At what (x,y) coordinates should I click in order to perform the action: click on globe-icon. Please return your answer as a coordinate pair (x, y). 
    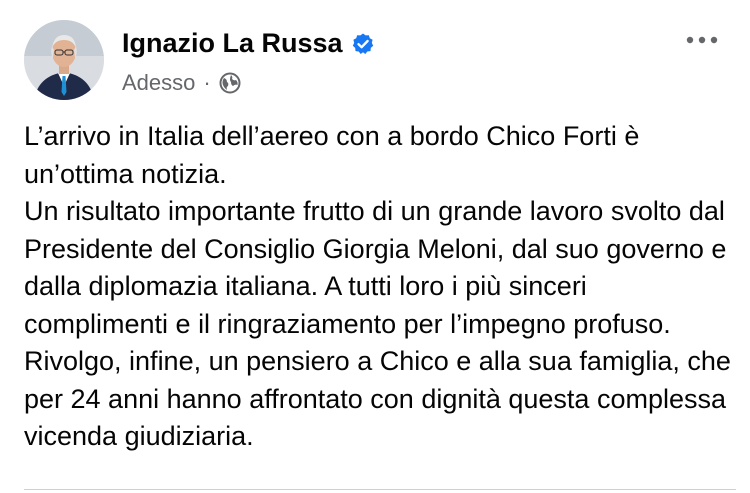
    Looking at the image, I should click on (230, 83).